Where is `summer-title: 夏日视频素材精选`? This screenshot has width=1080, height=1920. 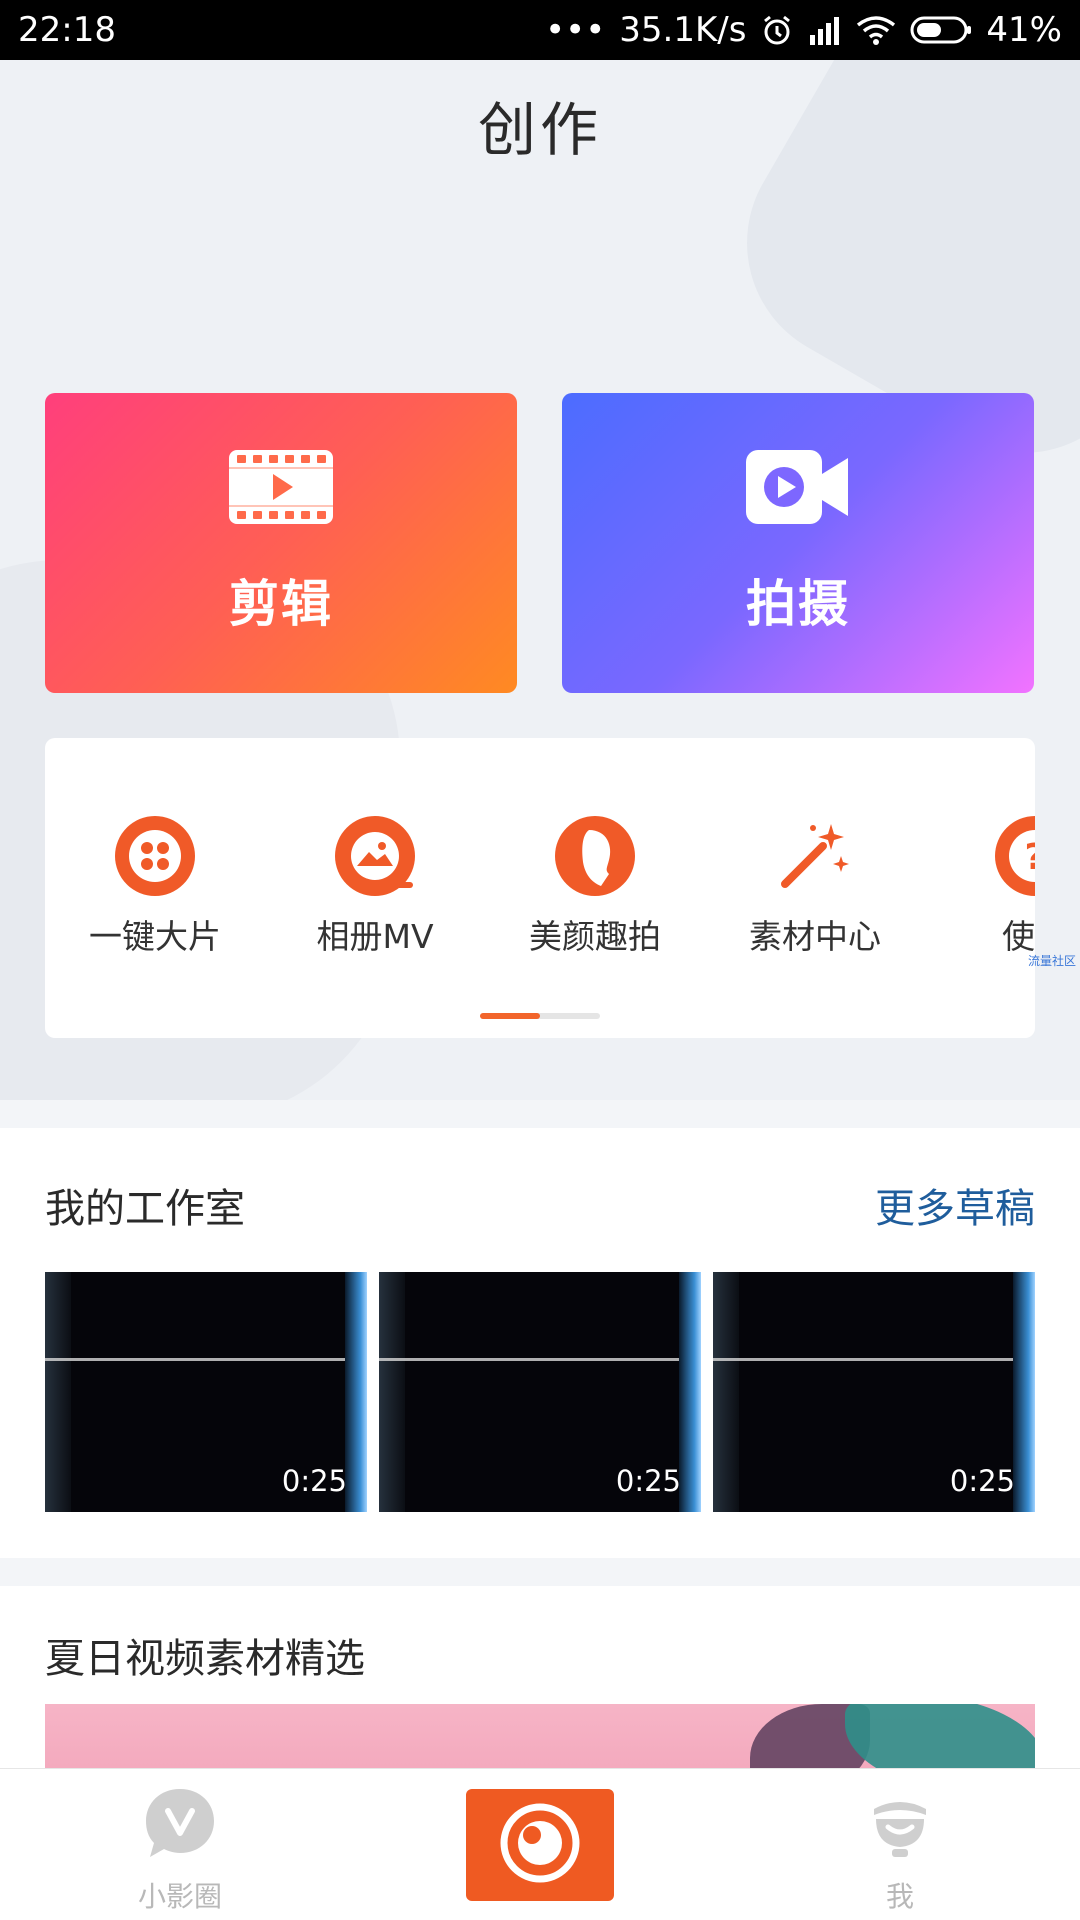
summer-title: 夏日视频素材精选 is located at coordinates (205, 1659).